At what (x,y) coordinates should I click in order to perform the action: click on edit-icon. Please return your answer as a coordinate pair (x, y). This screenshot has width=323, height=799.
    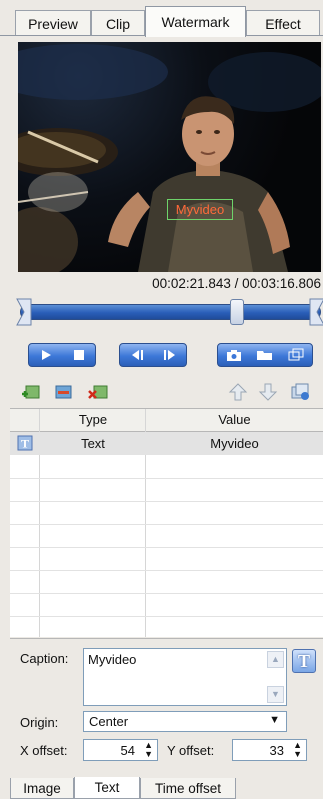
    Looking at the image, I should click on (63, 392).